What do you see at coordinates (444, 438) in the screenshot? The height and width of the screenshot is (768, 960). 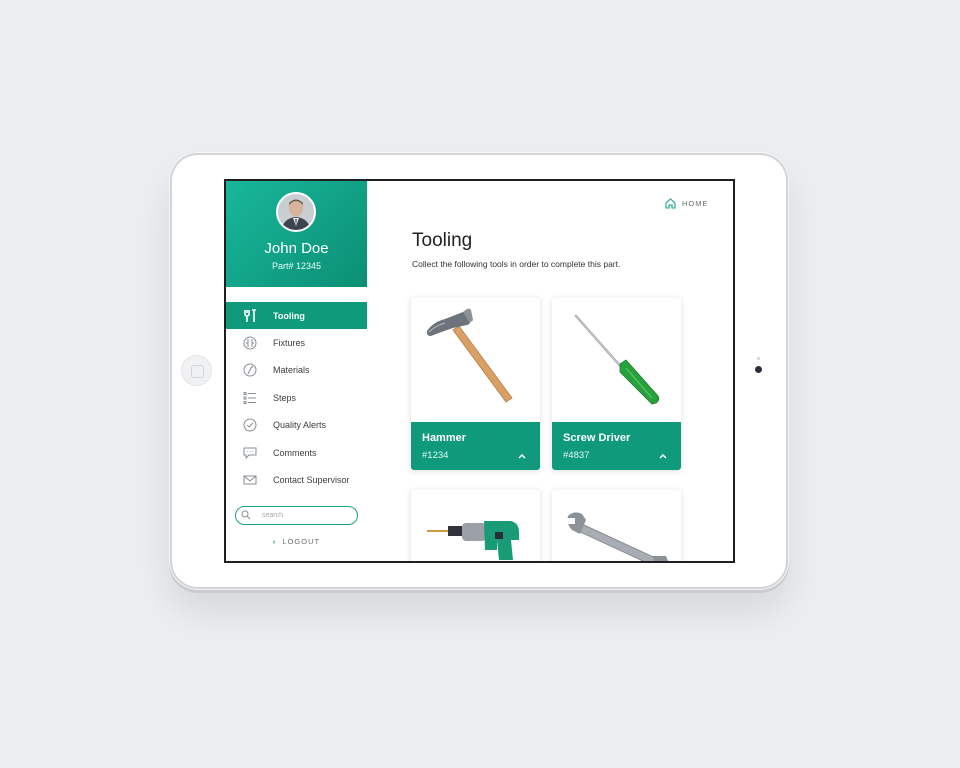 I see `tool-name: Hammer` at bounding box center [444, 438].